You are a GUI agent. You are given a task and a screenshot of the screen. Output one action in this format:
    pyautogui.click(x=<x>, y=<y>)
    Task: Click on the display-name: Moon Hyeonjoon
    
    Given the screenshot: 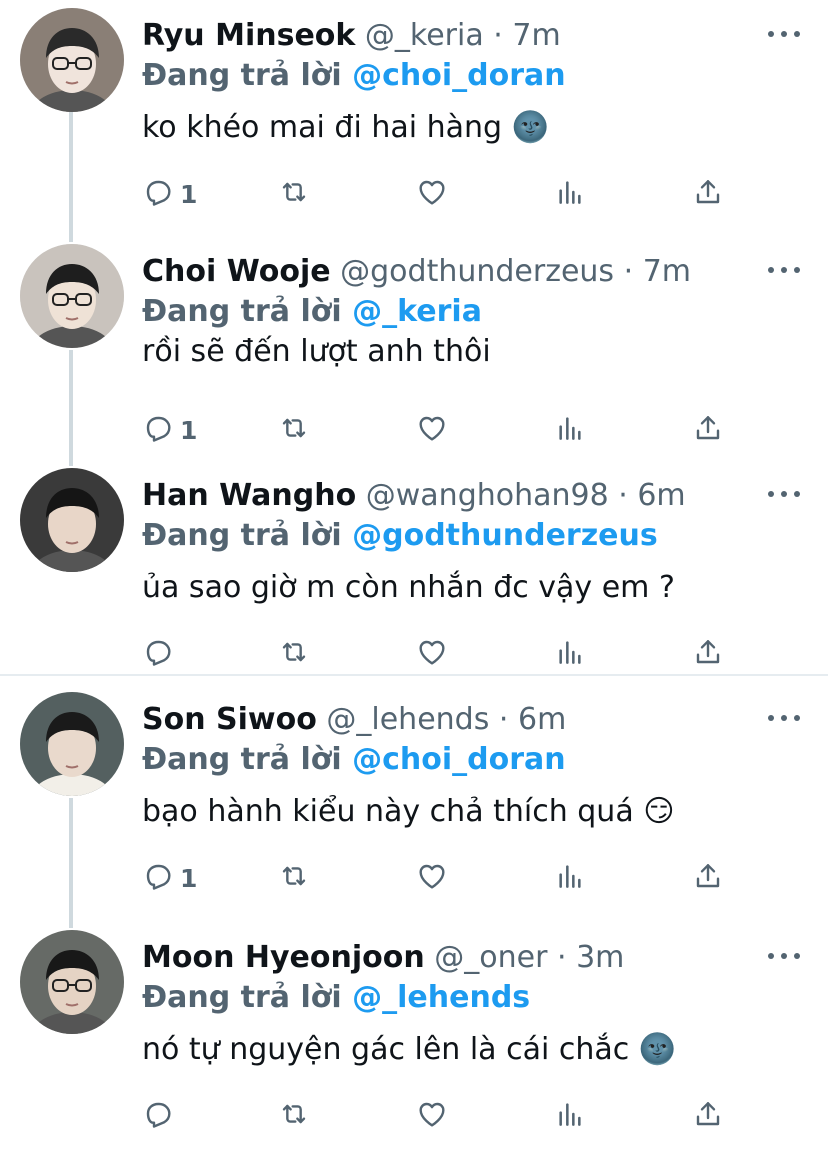 What is the action you would take?
    pyautogui.click(x=283, y=957)
    